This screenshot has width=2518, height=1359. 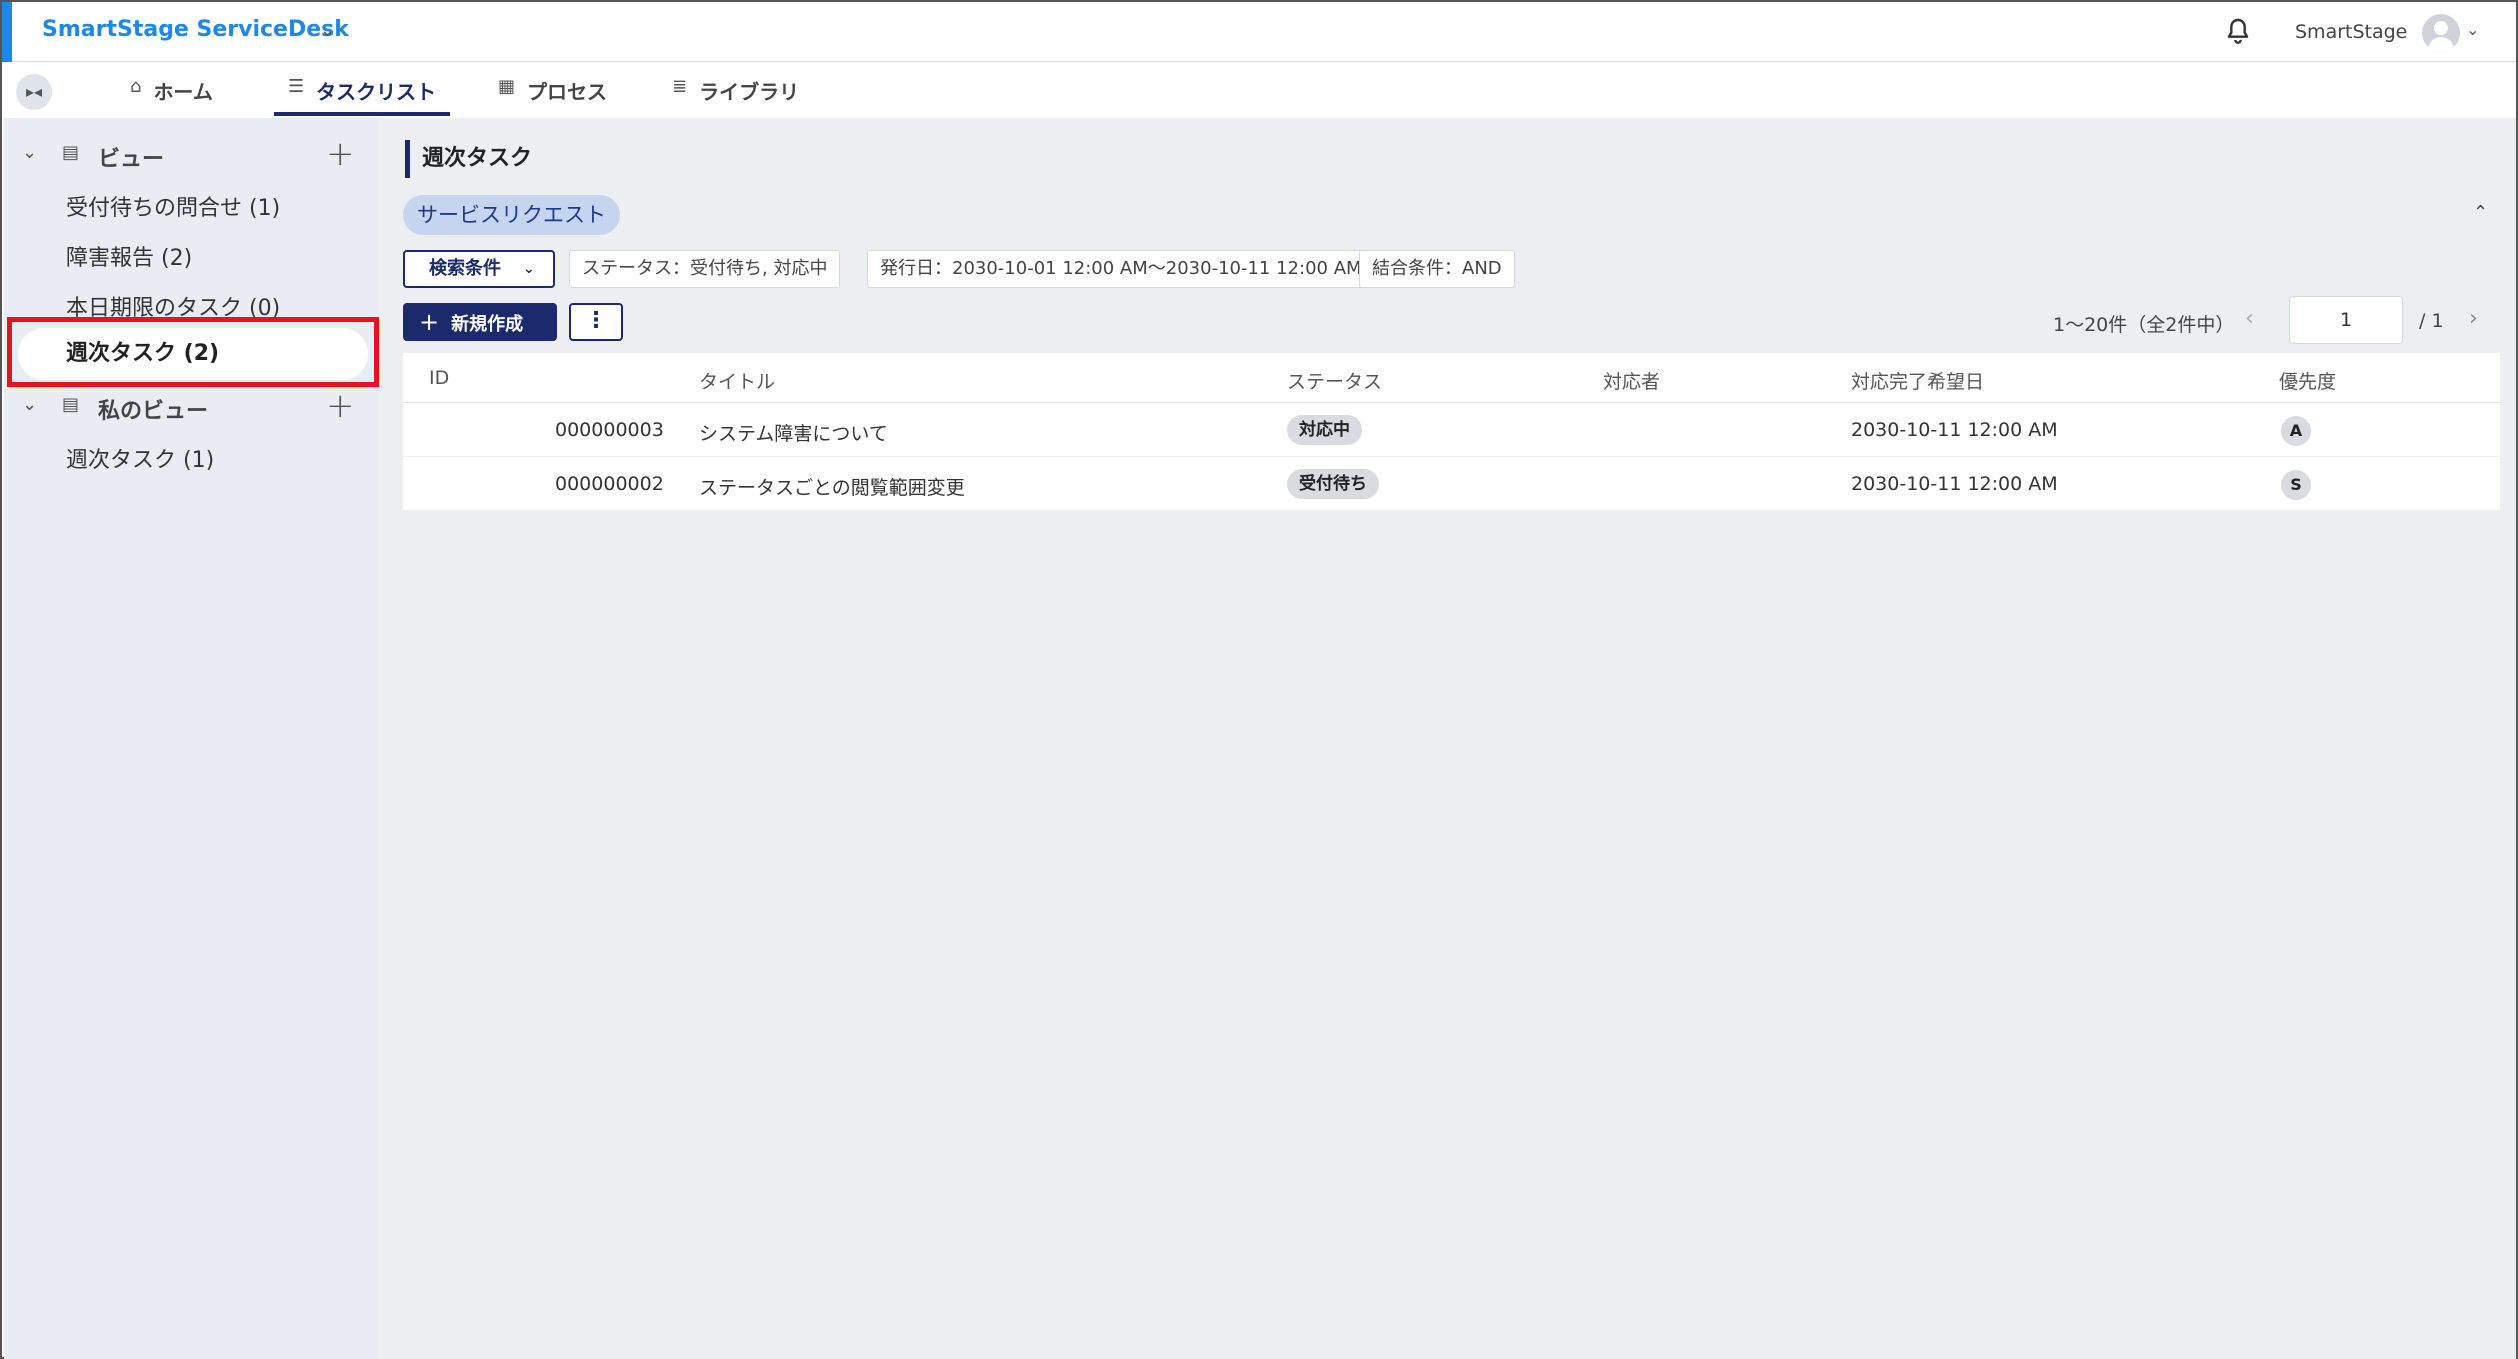 What do you see at coordinates (2296, 485) in the screenshot?
I see `priority-badge: S` at bounding box center [2296, 485].